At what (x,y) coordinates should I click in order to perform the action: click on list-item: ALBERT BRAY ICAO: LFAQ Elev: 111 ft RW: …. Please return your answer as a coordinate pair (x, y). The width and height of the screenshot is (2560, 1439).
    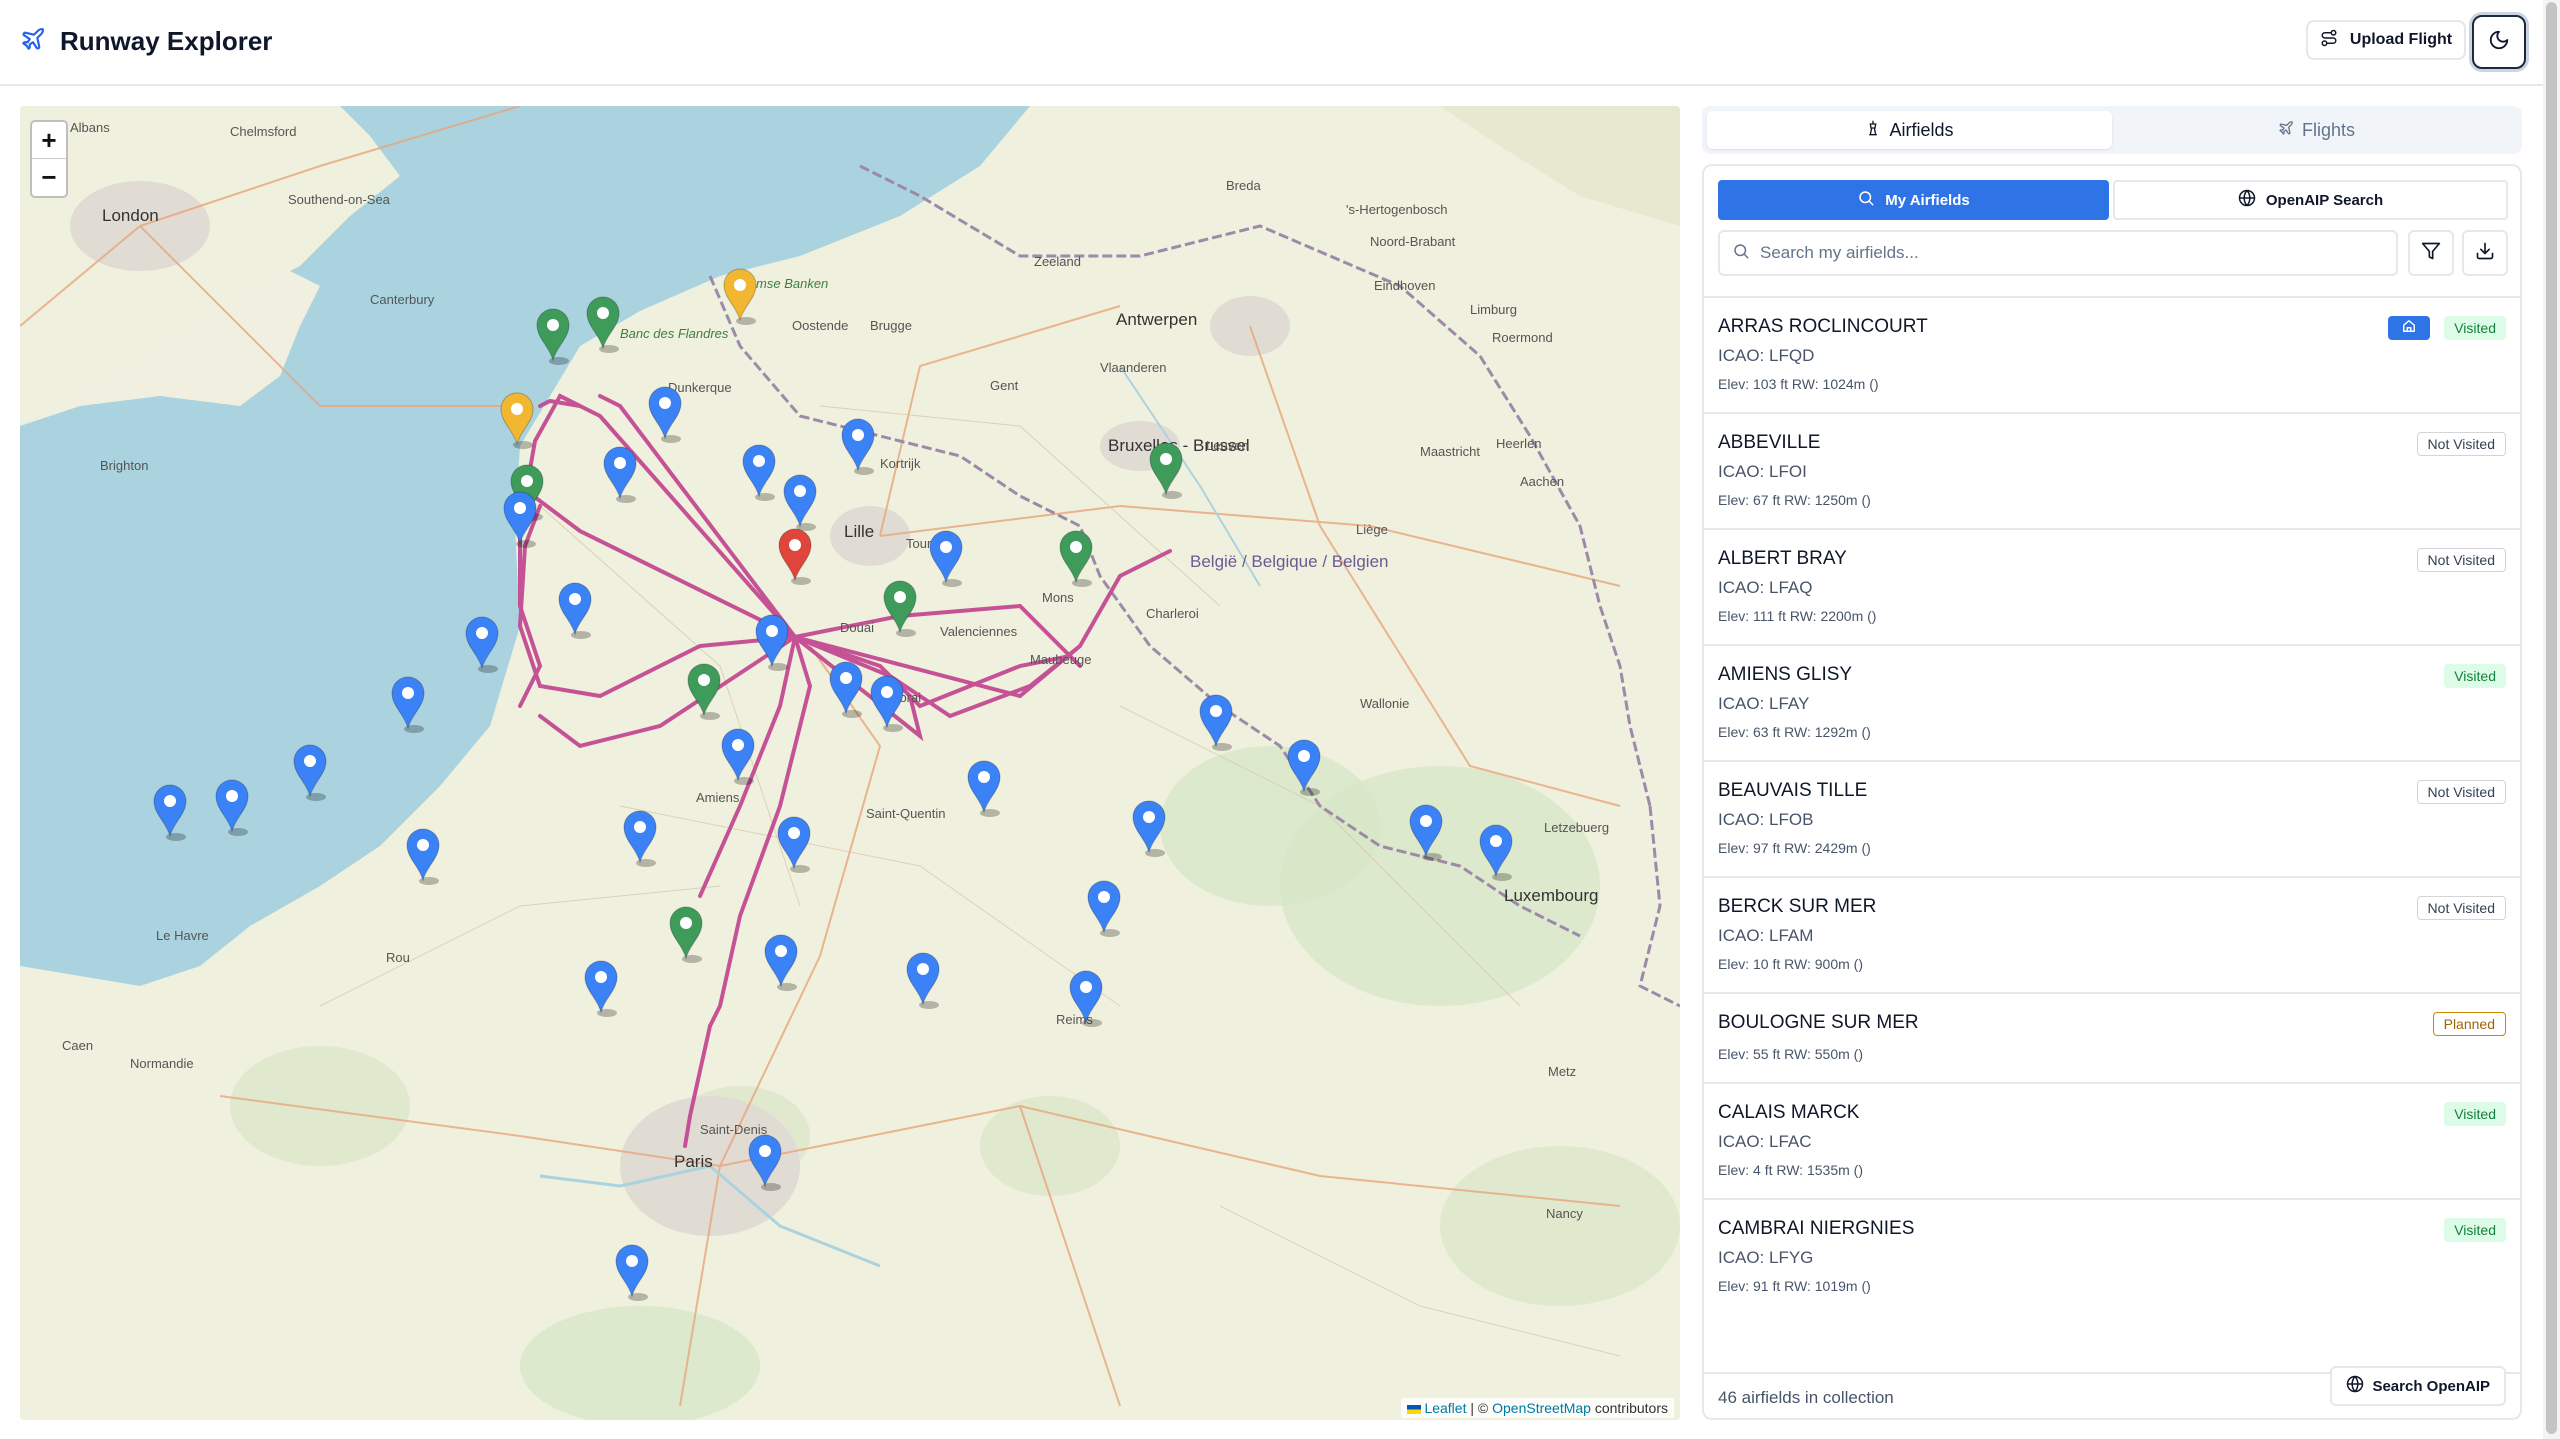
    Looking at the image, I should click on (2112, 588).